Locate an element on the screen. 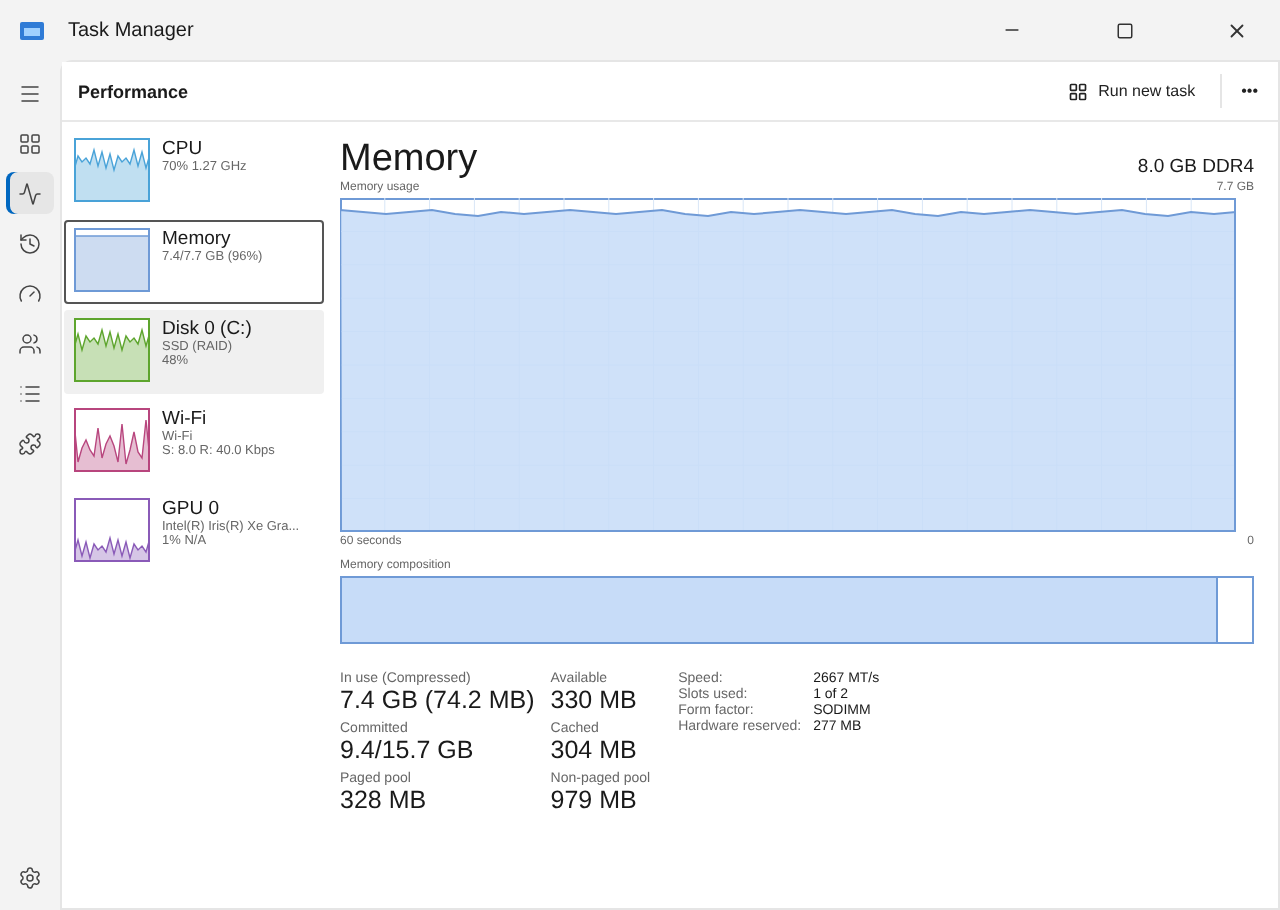 This screenshot has width=1280, height=910. settings-icon is located at coordinates (30, 877).